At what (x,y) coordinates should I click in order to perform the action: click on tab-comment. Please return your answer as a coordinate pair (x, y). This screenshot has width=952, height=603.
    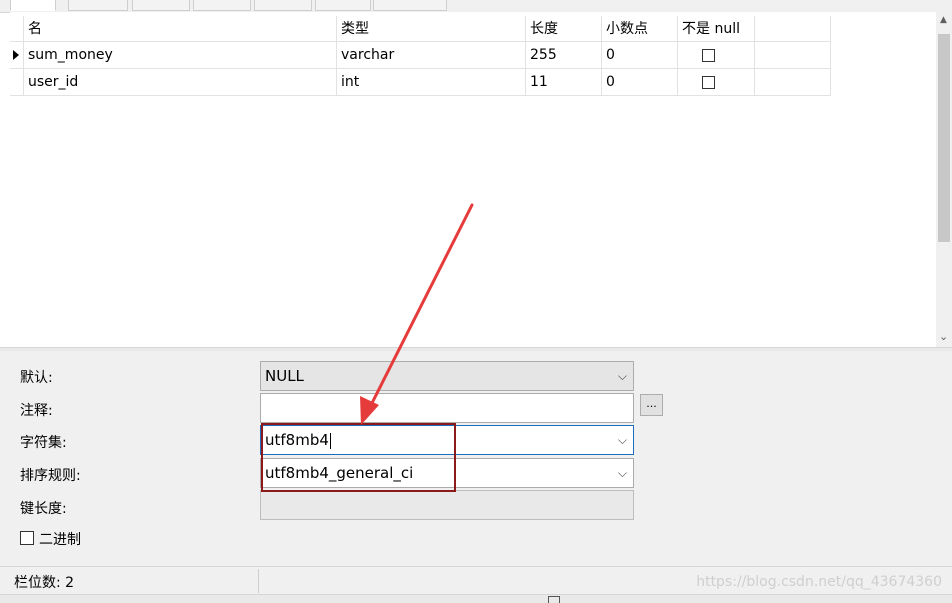
    Looking at the image, I should click on (343, 5).